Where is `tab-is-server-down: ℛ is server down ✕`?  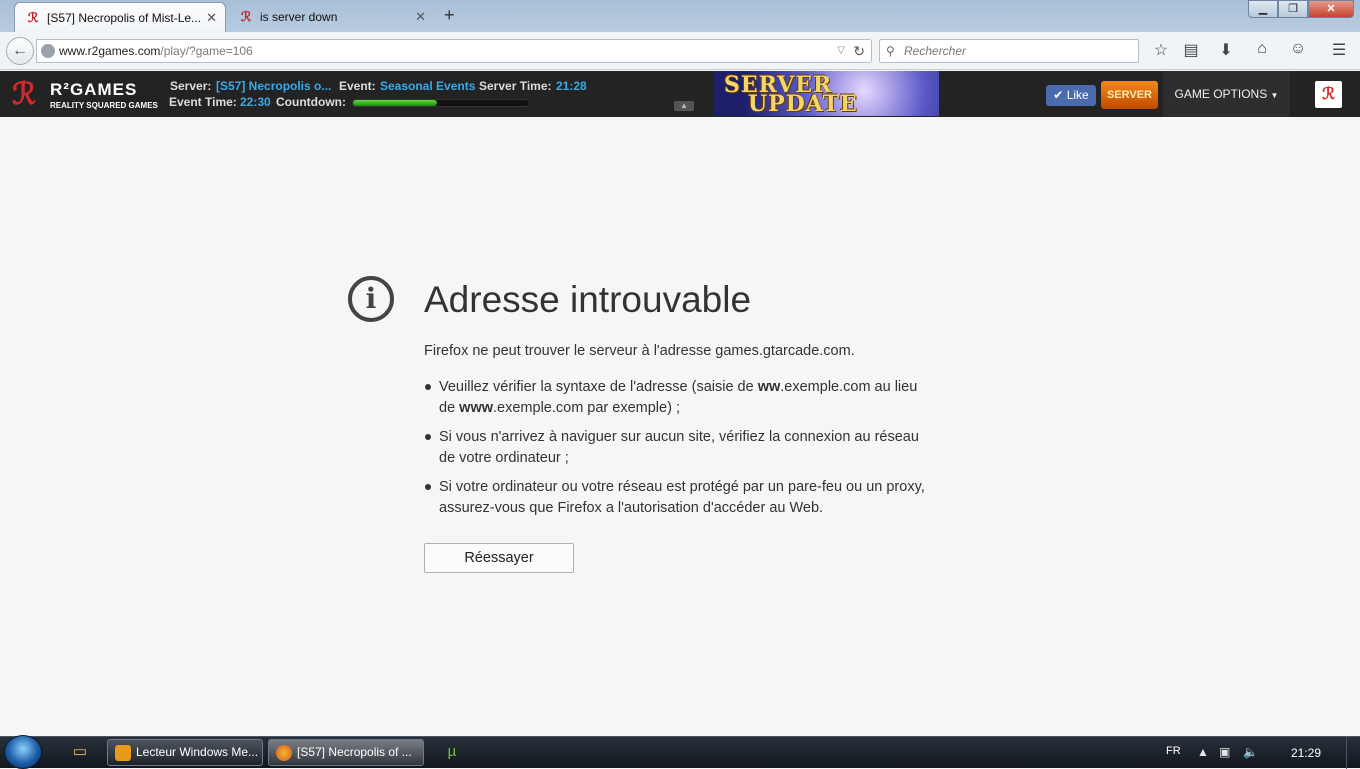
tab-is-server-down: ℛ is server down ✕ is located at coordinates (331, 17).